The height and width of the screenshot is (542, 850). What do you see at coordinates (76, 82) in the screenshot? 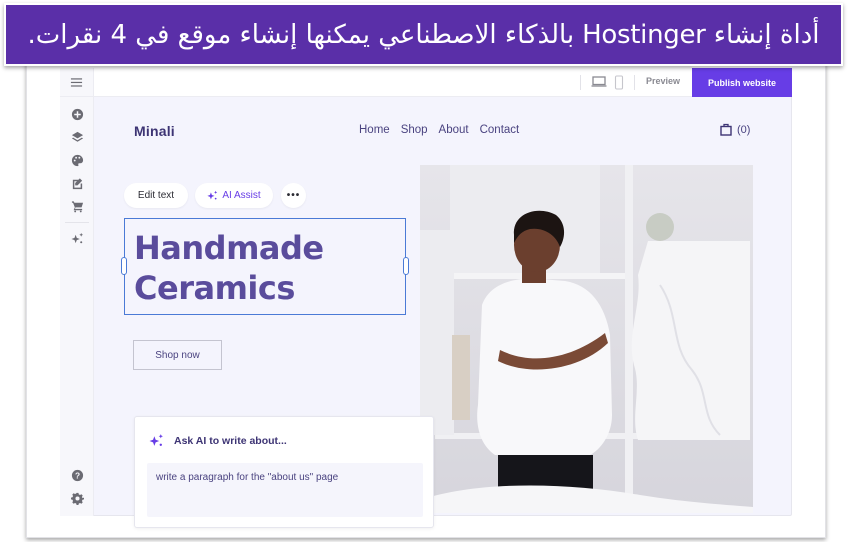
I see `hamburger-menu-icon` at bounding box center [76, 82].